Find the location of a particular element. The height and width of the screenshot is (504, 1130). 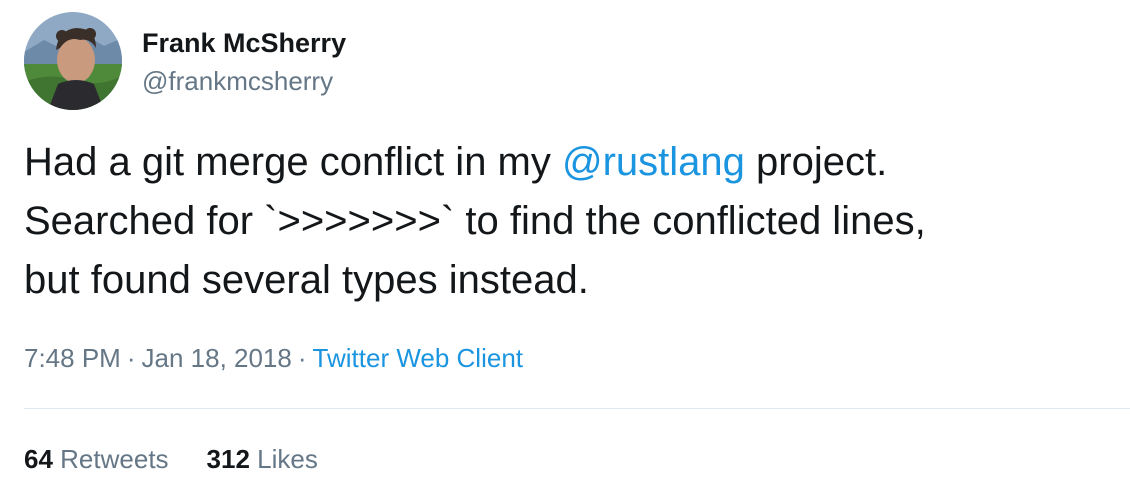

author-handle: @frankmcsherry is located at coordinates (237, 81).